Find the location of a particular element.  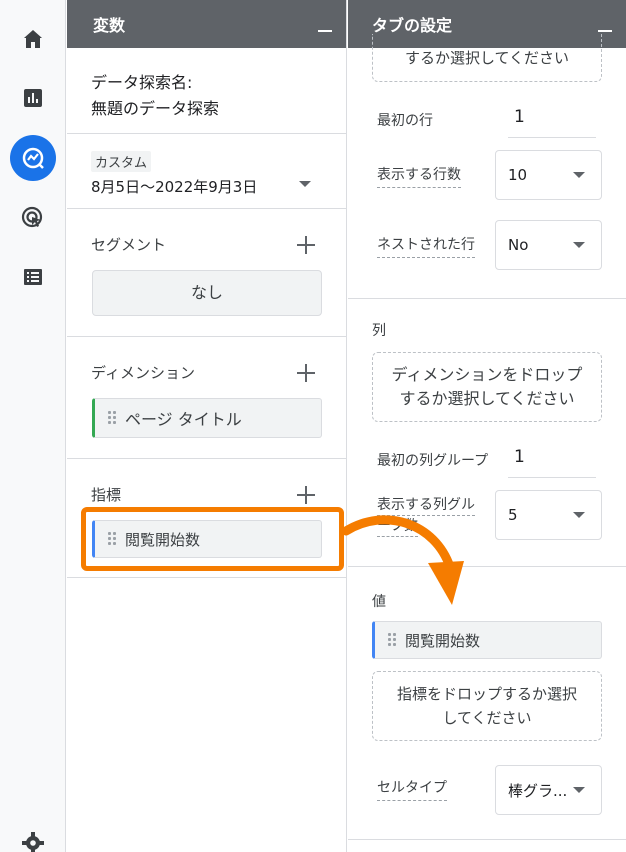

highlight-box is located at coordinates (212, 539).